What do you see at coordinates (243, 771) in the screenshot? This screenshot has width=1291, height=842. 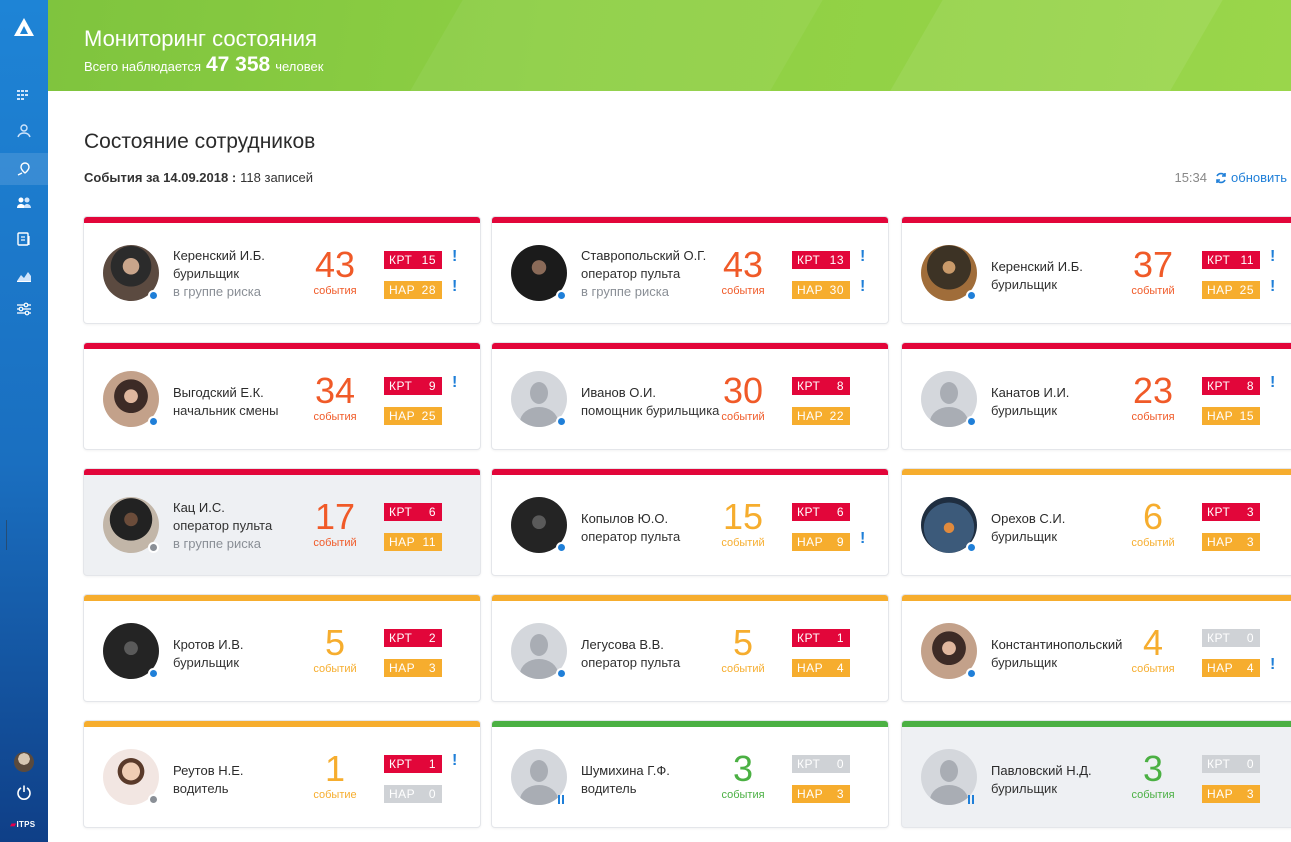 I see `employee-name: Реутов Н.Е.` at bounding box center [243, 771].